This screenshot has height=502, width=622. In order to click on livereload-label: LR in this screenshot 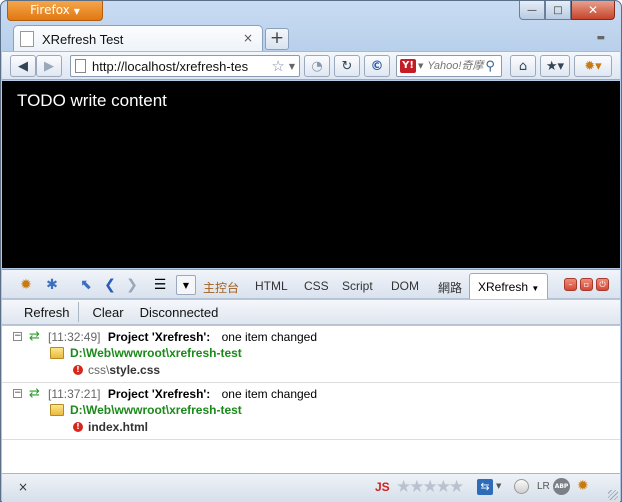, I will do `click(543, 486)`.